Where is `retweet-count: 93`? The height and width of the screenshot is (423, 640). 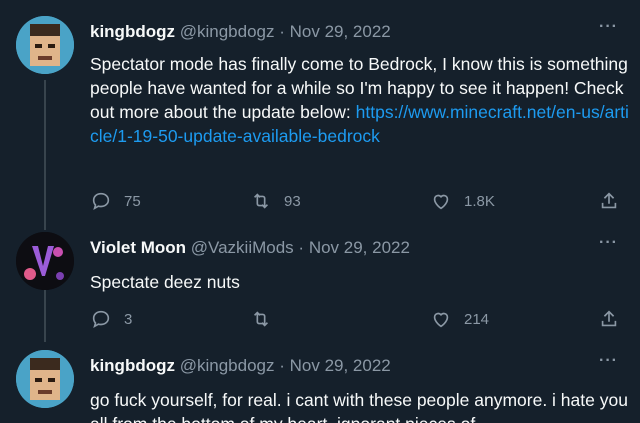
retweet-count: 93 is located at coordinates (292, 201).